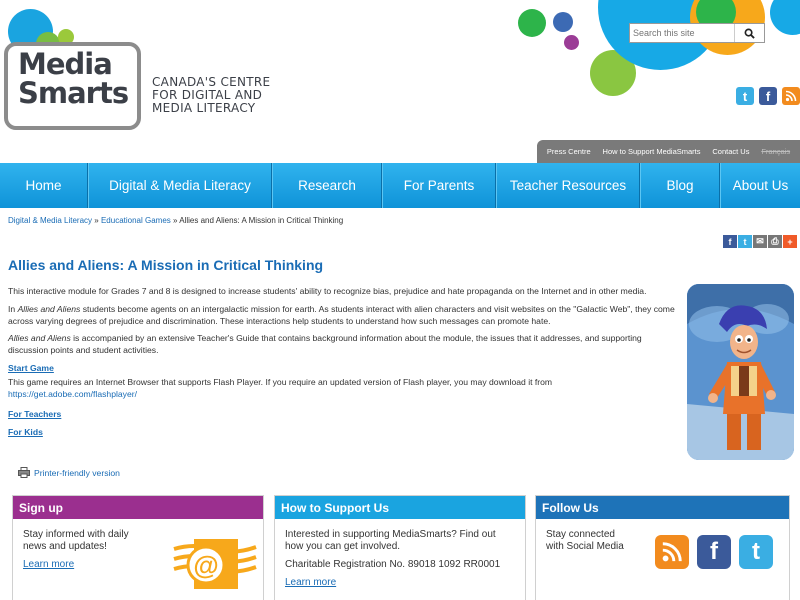  What do you see at coordinates (790, 241) in the screenshot?
I see `plus-icon: +` at bounding box center [790, 241].